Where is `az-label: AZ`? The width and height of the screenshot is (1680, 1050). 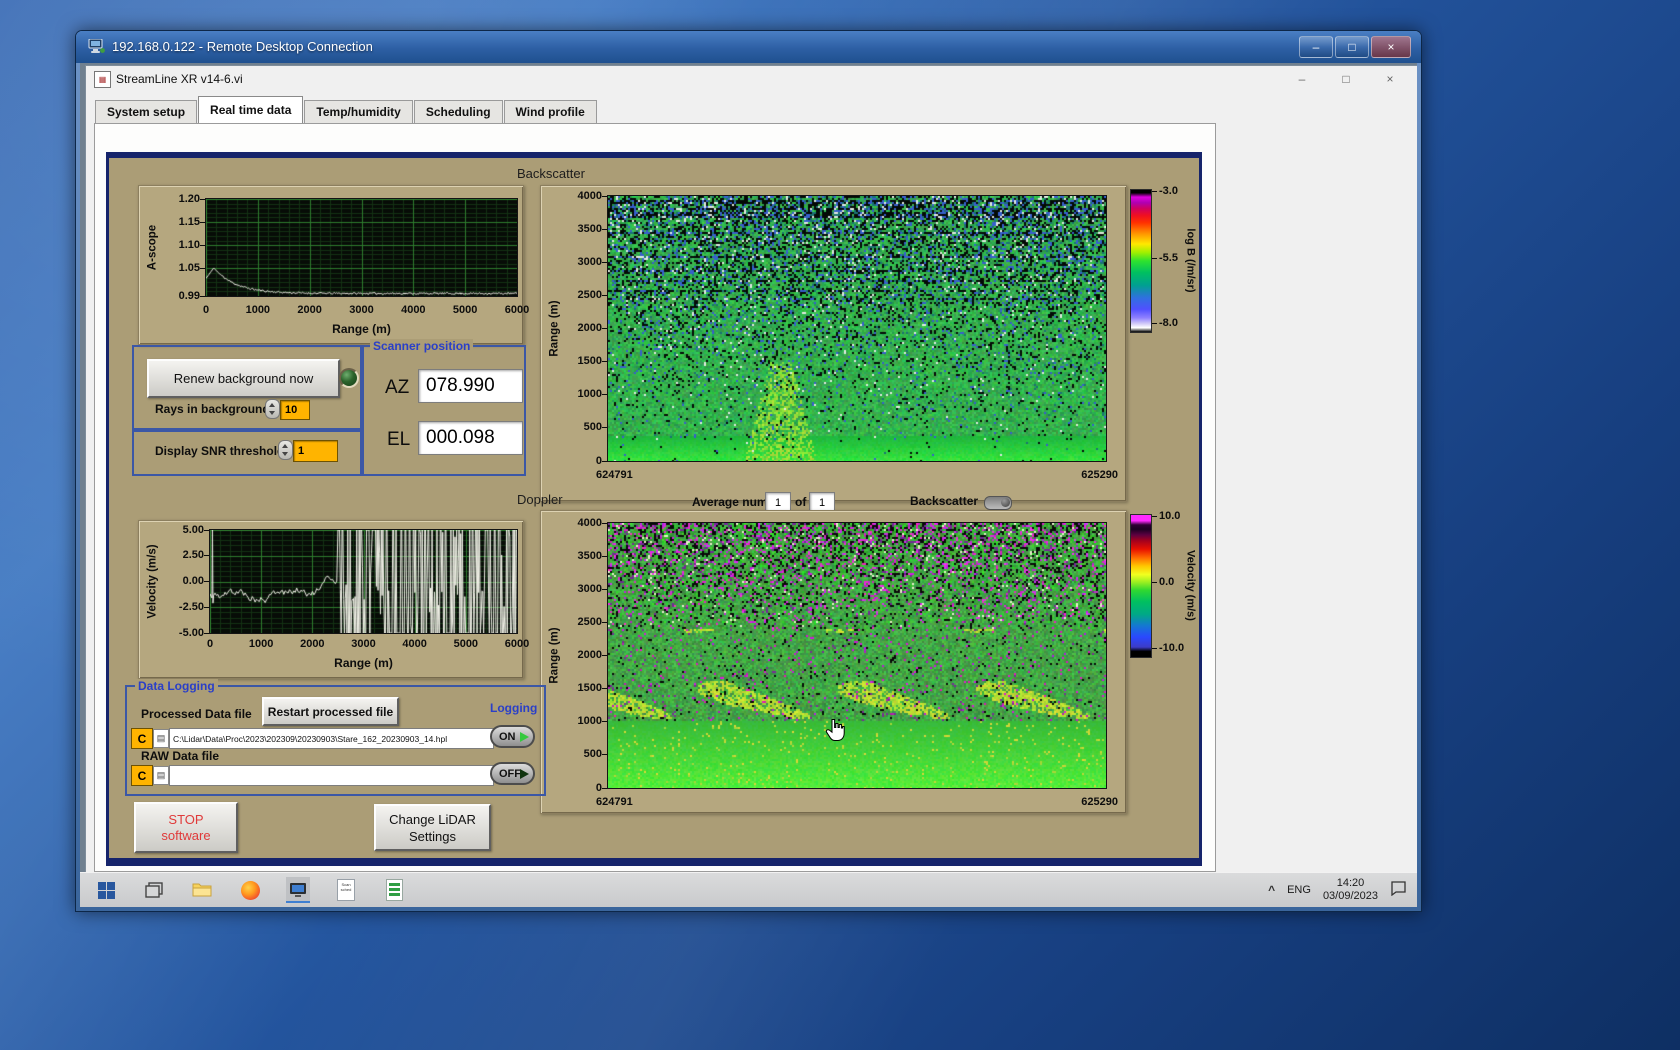
az-label: AZ is located at coordinates (397, 387).